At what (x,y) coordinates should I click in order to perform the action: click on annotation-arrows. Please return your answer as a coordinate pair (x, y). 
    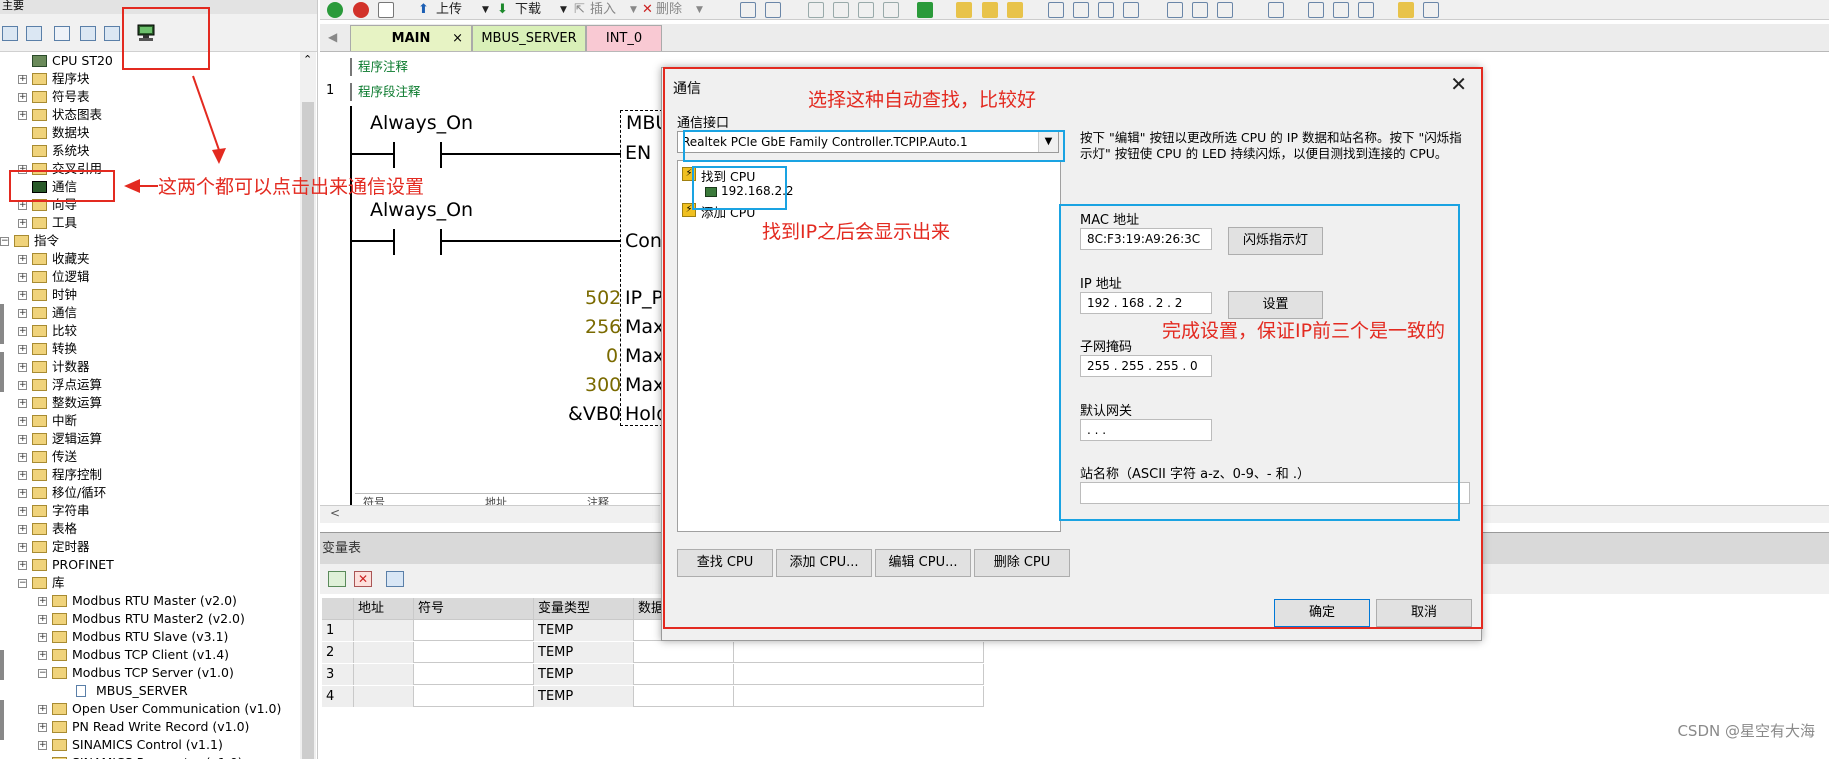
    Looking at the image, I should click on (175, 134).